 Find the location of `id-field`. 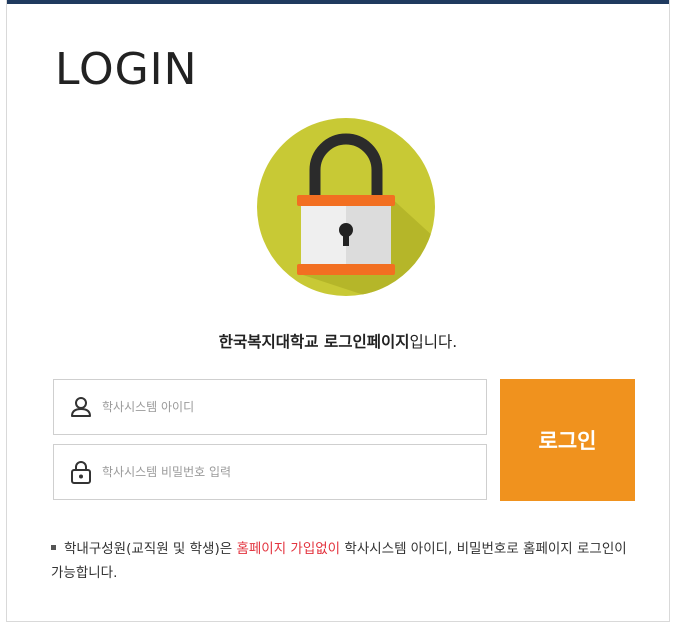

id-field is located at coordinates (270, 407).